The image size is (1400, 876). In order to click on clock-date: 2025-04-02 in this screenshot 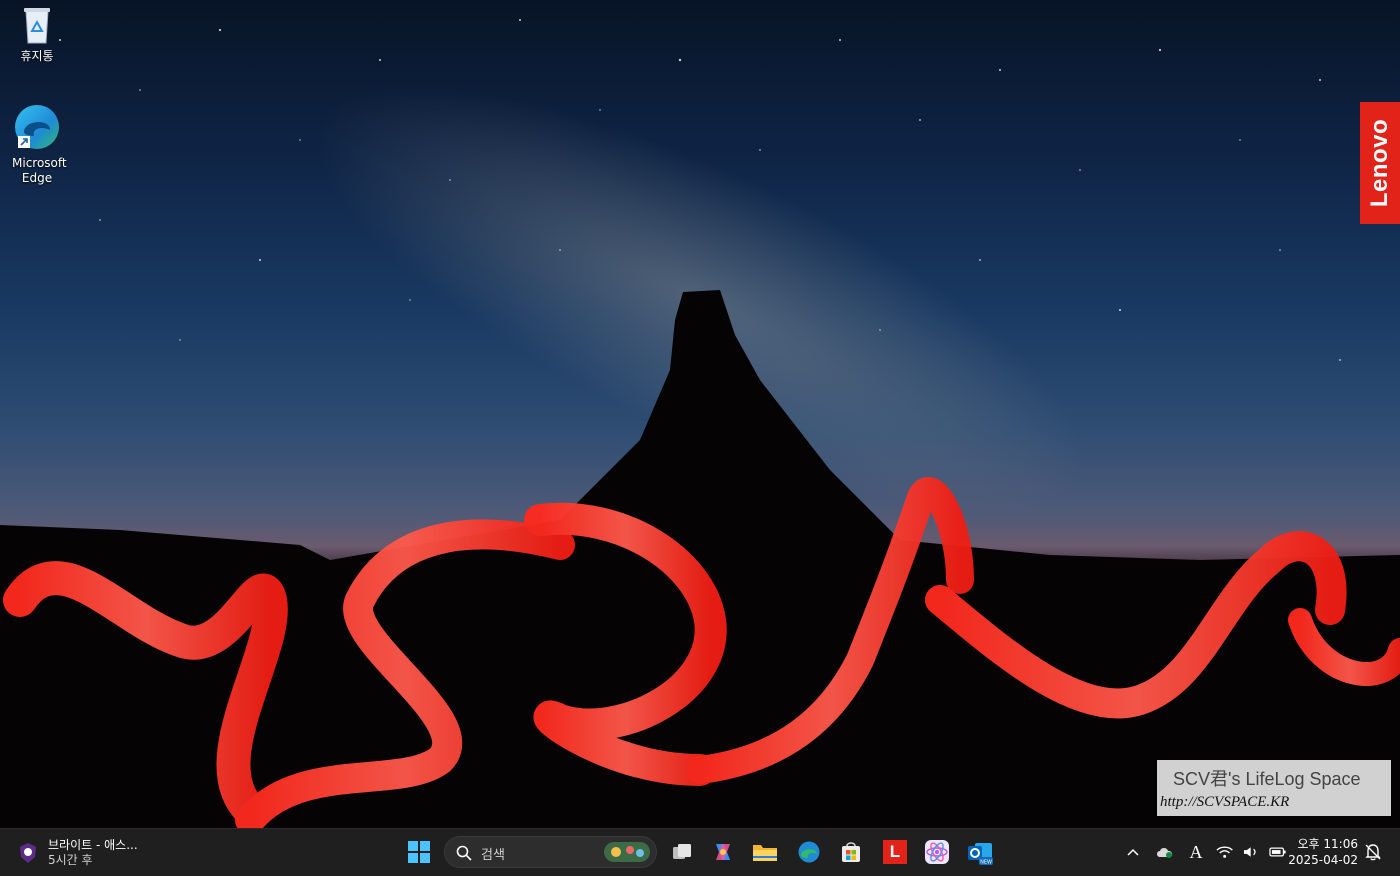, I will do `click(1323, 860)`.